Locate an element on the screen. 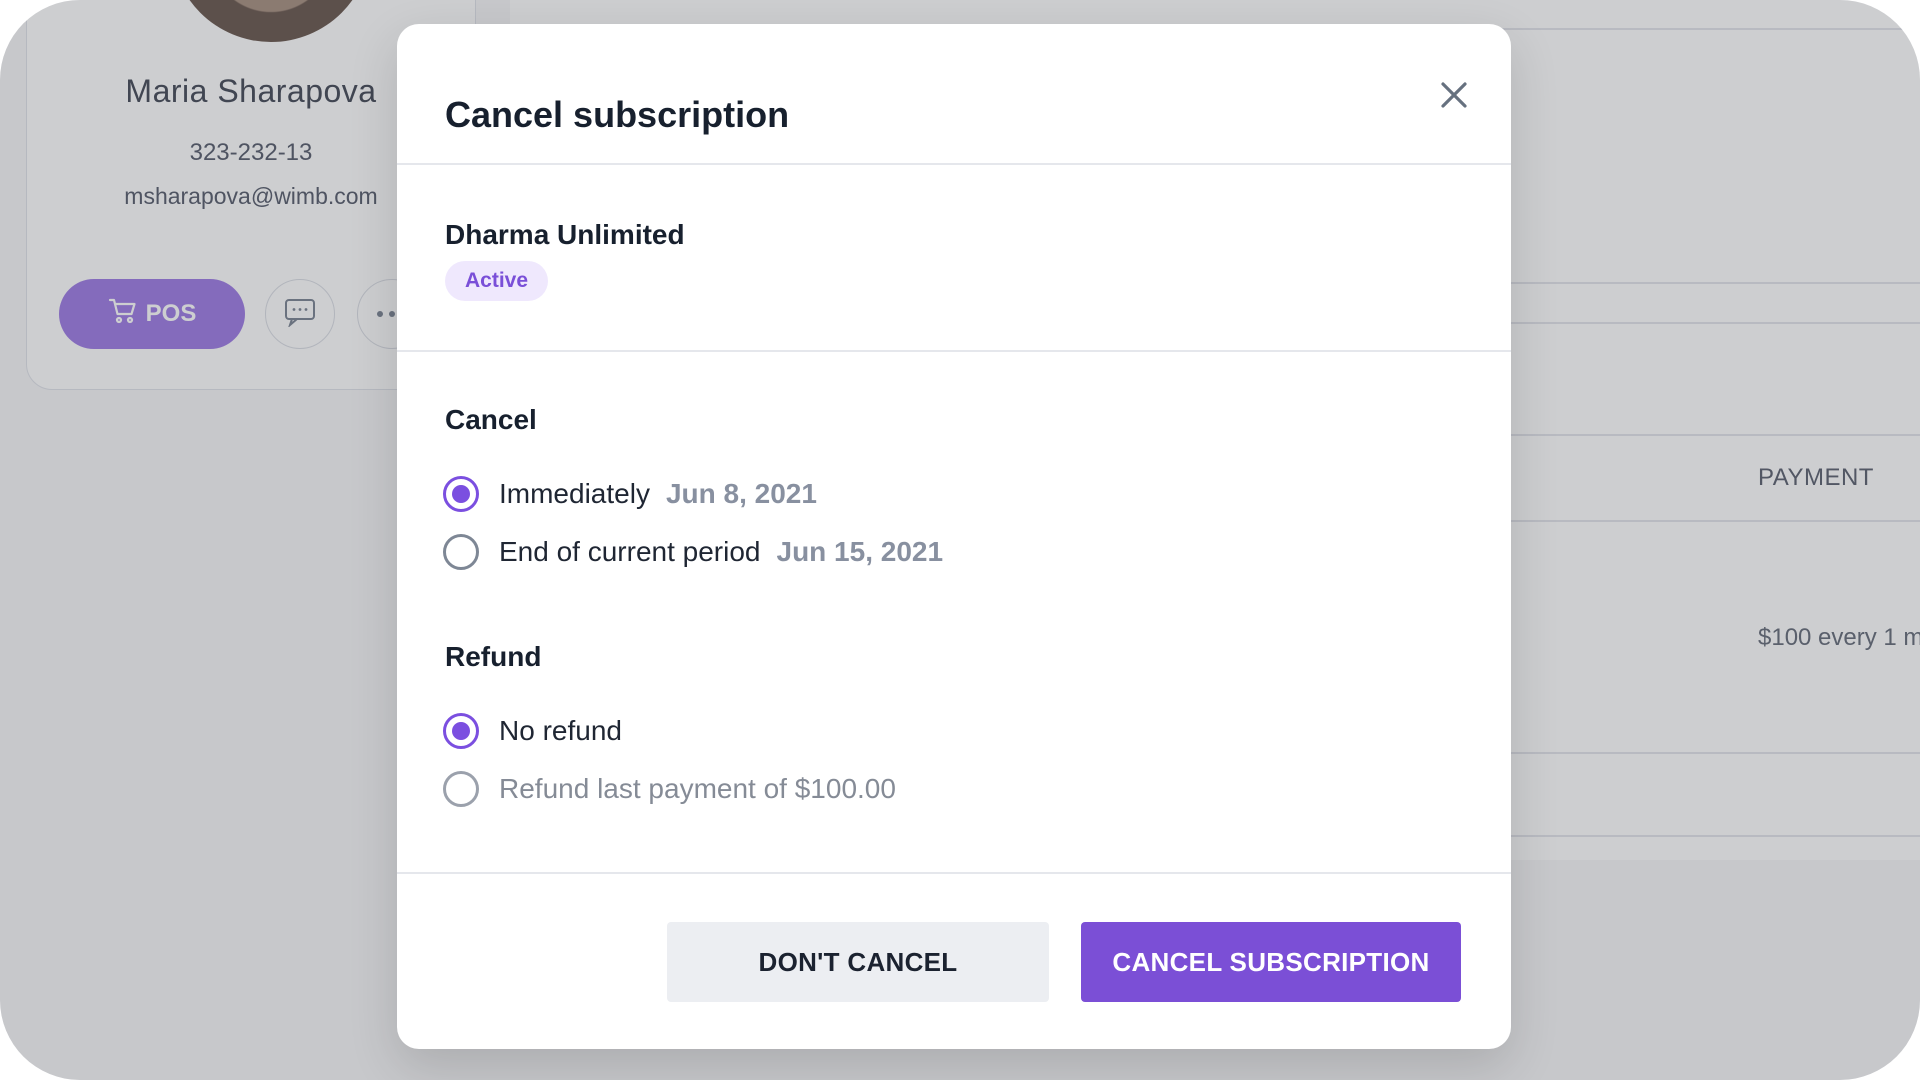 This screenshot has height=1080, width=1920. close-icon is located at coordinates (1454, 97).